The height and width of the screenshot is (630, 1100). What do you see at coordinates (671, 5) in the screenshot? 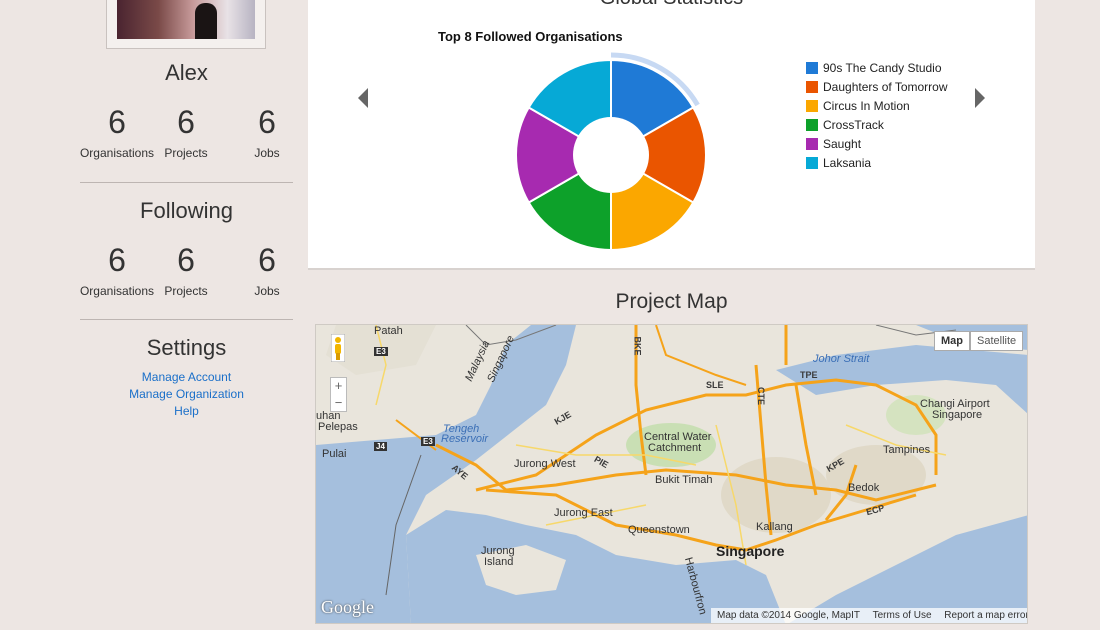
I see `global-statistics-title: Global Statistics` at bounding box center [671, 5].